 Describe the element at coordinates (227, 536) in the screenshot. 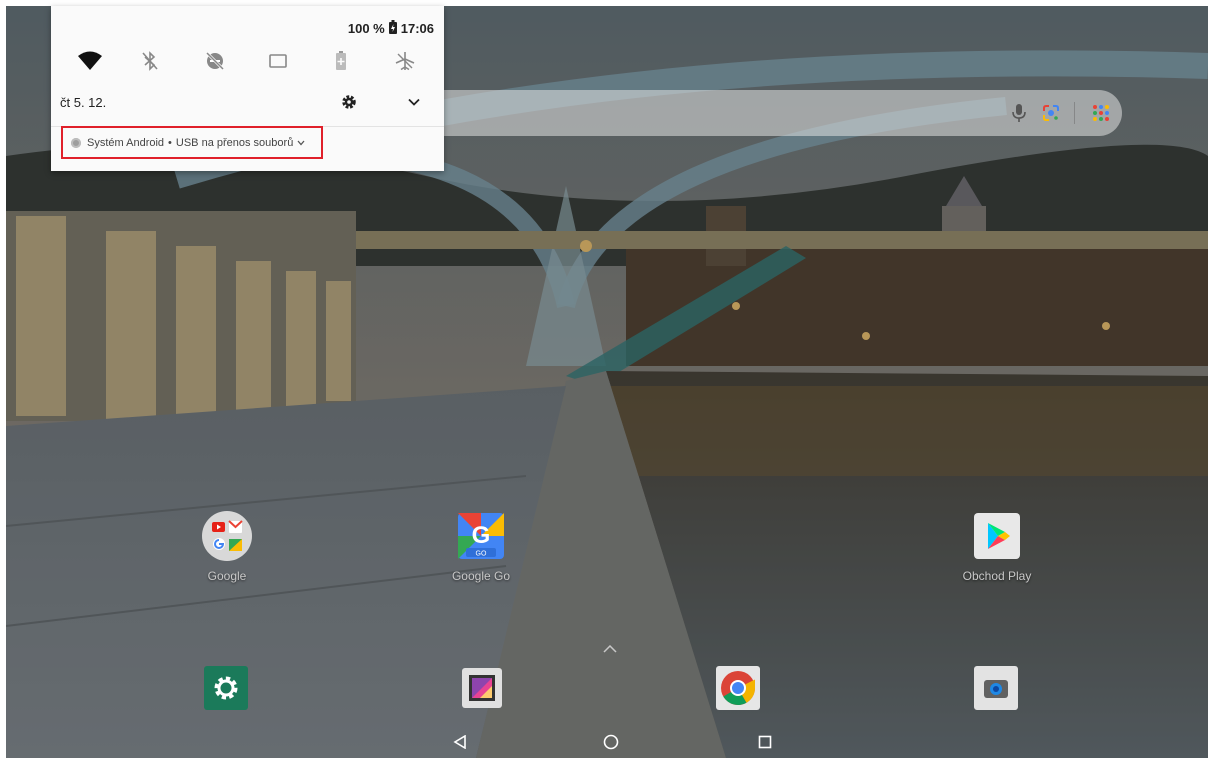

I see `google-folder-icon` at that location.